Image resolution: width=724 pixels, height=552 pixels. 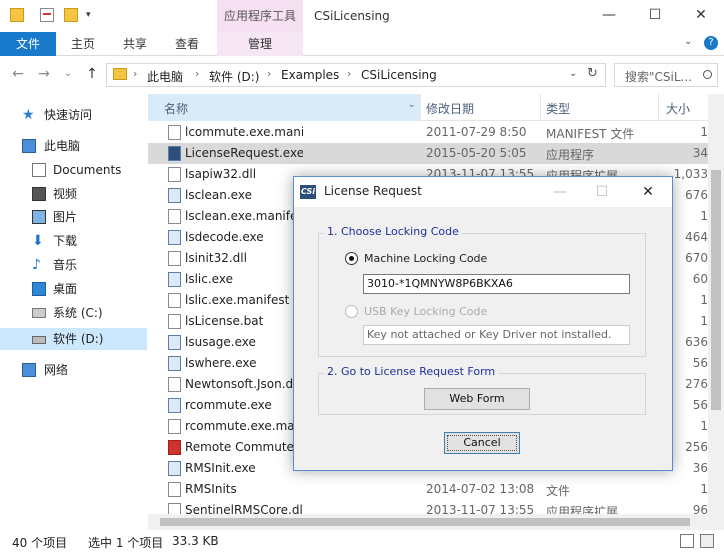 What do you see at coordinates (450, 108) in the screenshot?
I see `column-date: 修改日期` at bounding box center [450, 108].